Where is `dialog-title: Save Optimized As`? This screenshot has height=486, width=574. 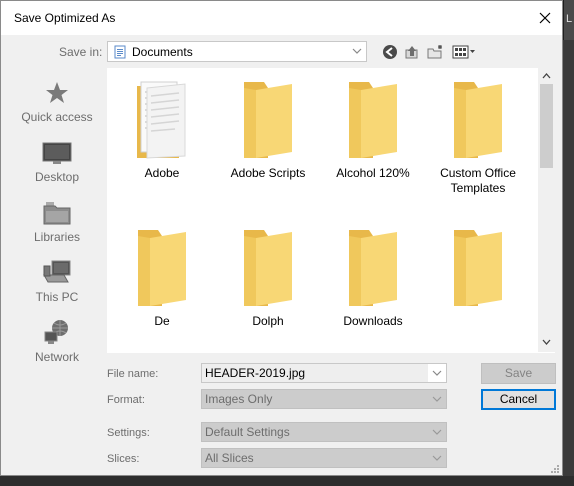
dialog-title: Save Optimized As is located at coordinates (65, 18).